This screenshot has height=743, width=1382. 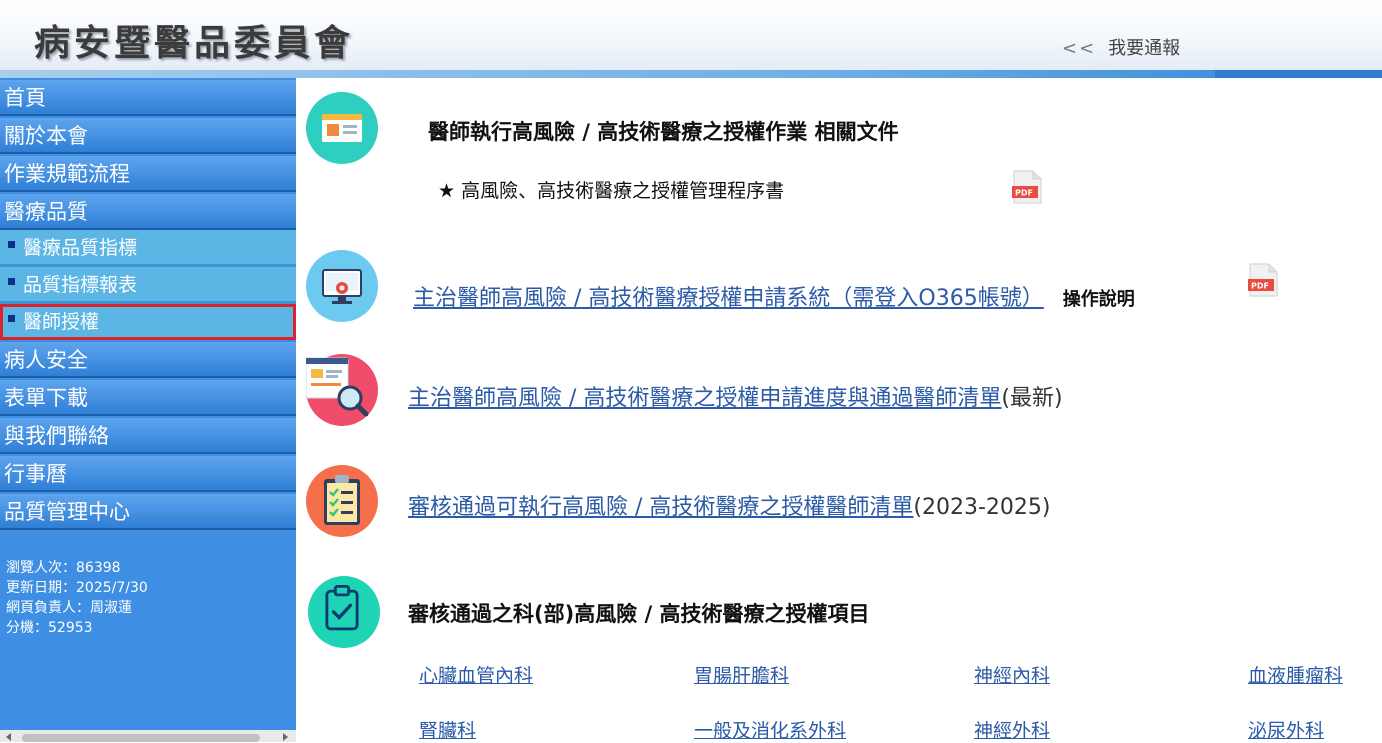 What do you see at coordinates (1079, 48) in the screenshot?
I see `double-chevron-left-icon: <<` at bounding box center [1079, 48].